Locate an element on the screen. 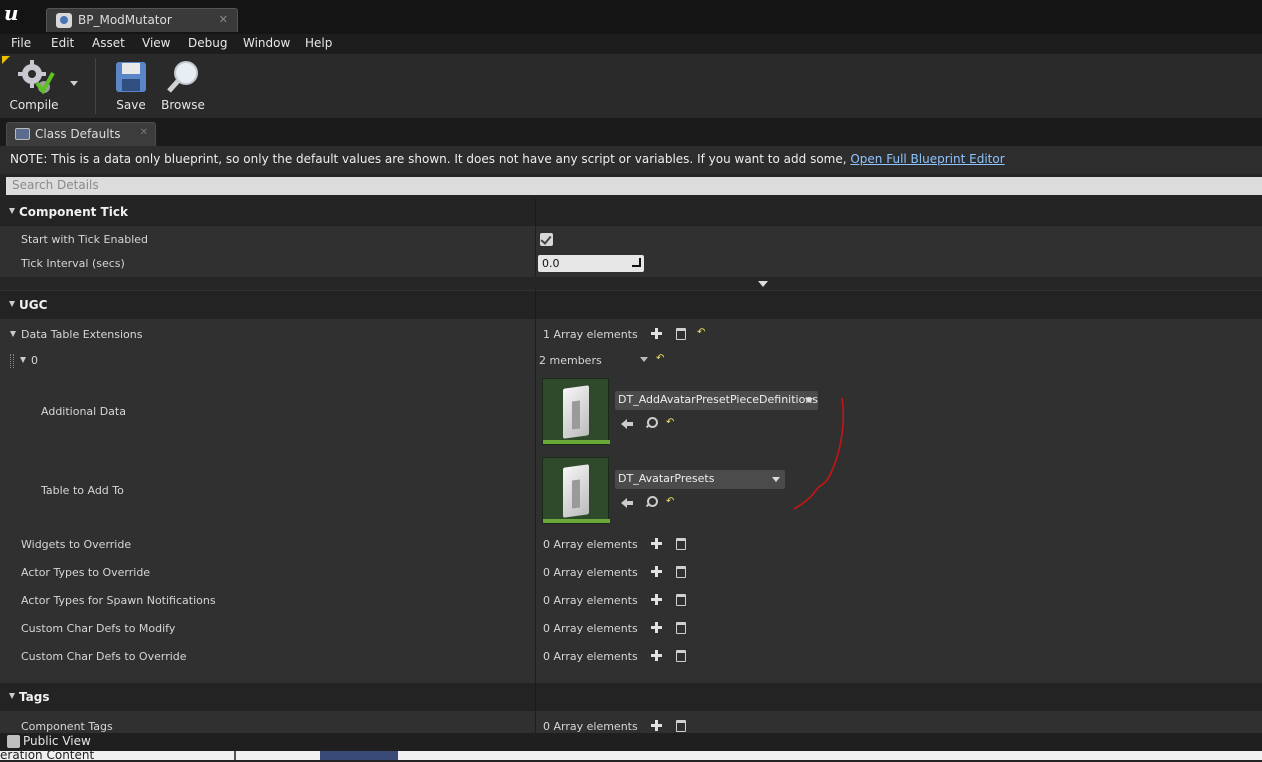  additional-data-asset-picker: DT_AddAvatarPresetPieceDefinitions is located at coordinates (716, 400).